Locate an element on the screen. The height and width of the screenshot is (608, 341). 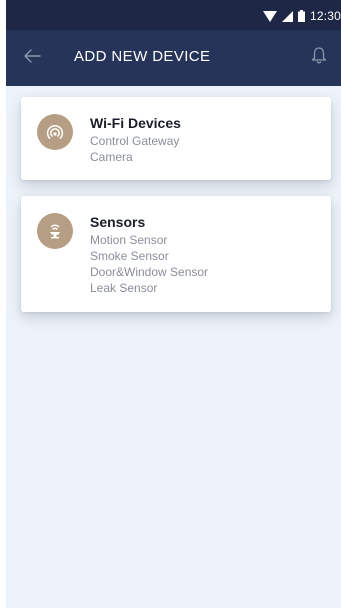
category-title: Wi-Fi Devices is located at coordinates (135, 123).